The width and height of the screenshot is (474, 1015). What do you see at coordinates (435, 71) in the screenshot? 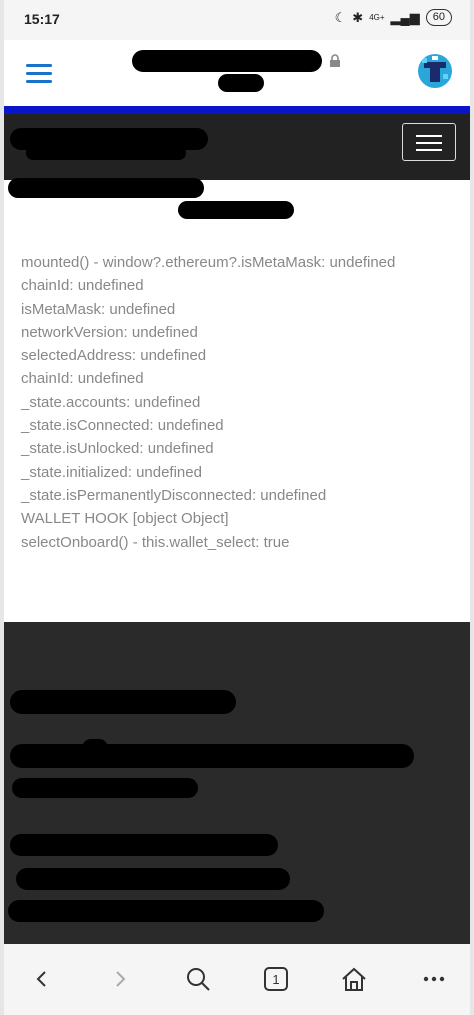
I see `site-avatar` at bounding box center [435, 71].